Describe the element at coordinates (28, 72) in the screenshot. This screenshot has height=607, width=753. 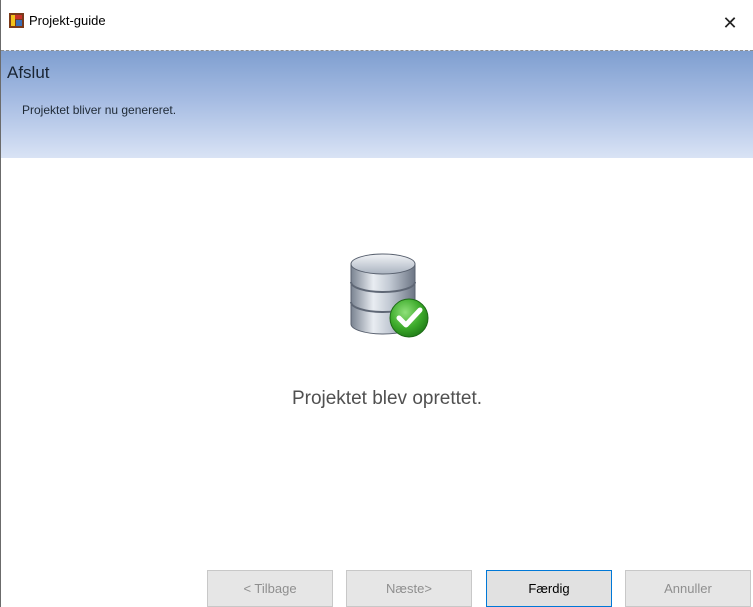
I see `page-title: Afslut` at that location.